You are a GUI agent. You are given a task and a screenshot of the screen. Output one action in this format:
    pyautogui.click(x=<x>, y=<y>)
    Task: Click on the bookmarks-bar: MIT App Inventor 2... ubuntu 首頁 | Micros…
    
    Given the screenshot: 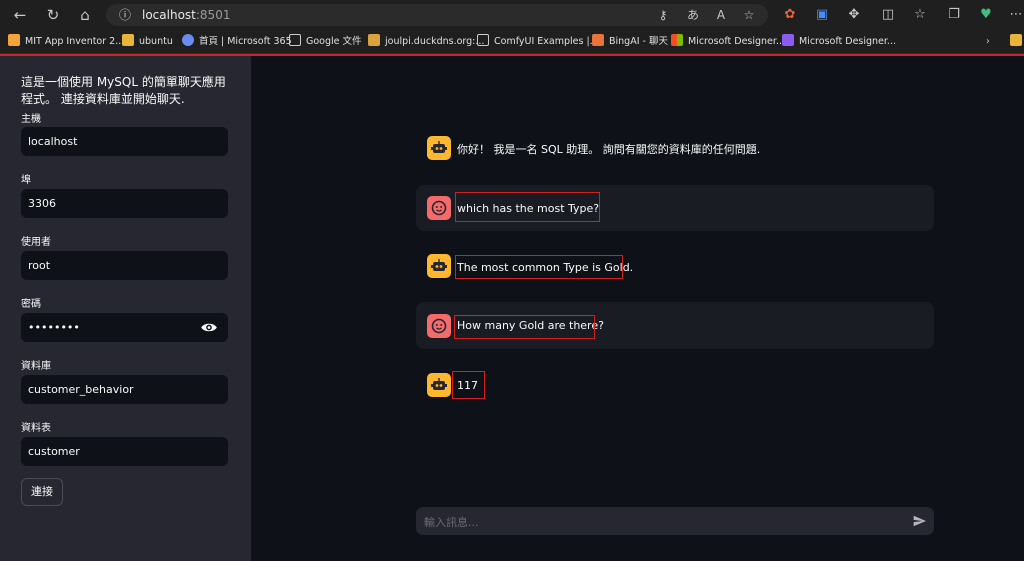 What is the action you would take?
    pyautogui.click(x=512, y=42)
    